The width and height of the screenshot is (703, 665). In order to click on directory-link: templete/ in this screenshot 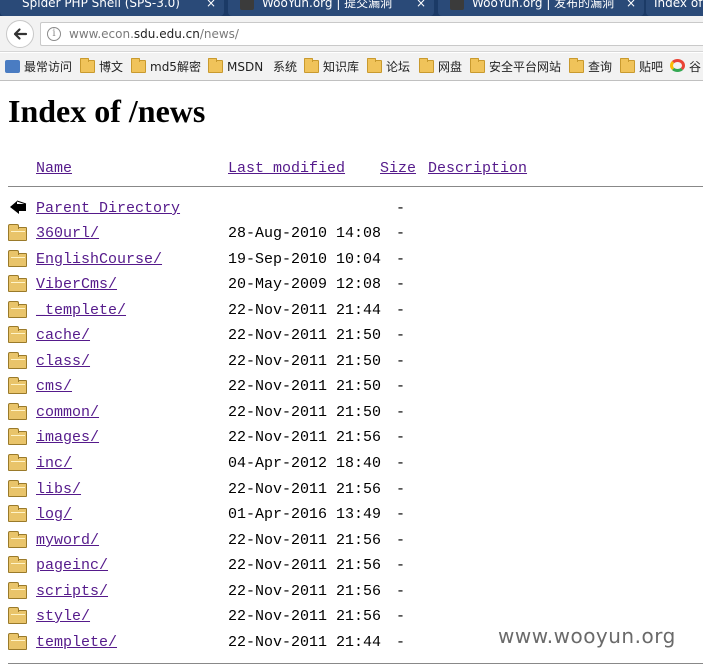, I will do `click(76, 643)`.